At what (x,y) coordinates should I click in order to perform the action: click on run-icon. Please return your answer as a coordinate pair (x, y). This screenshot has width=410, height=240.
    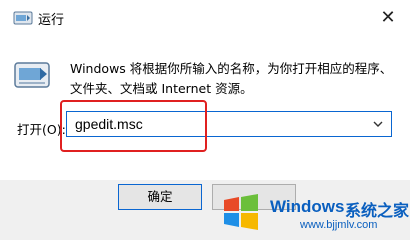
    Looking at the image, I should click on (33, 76).